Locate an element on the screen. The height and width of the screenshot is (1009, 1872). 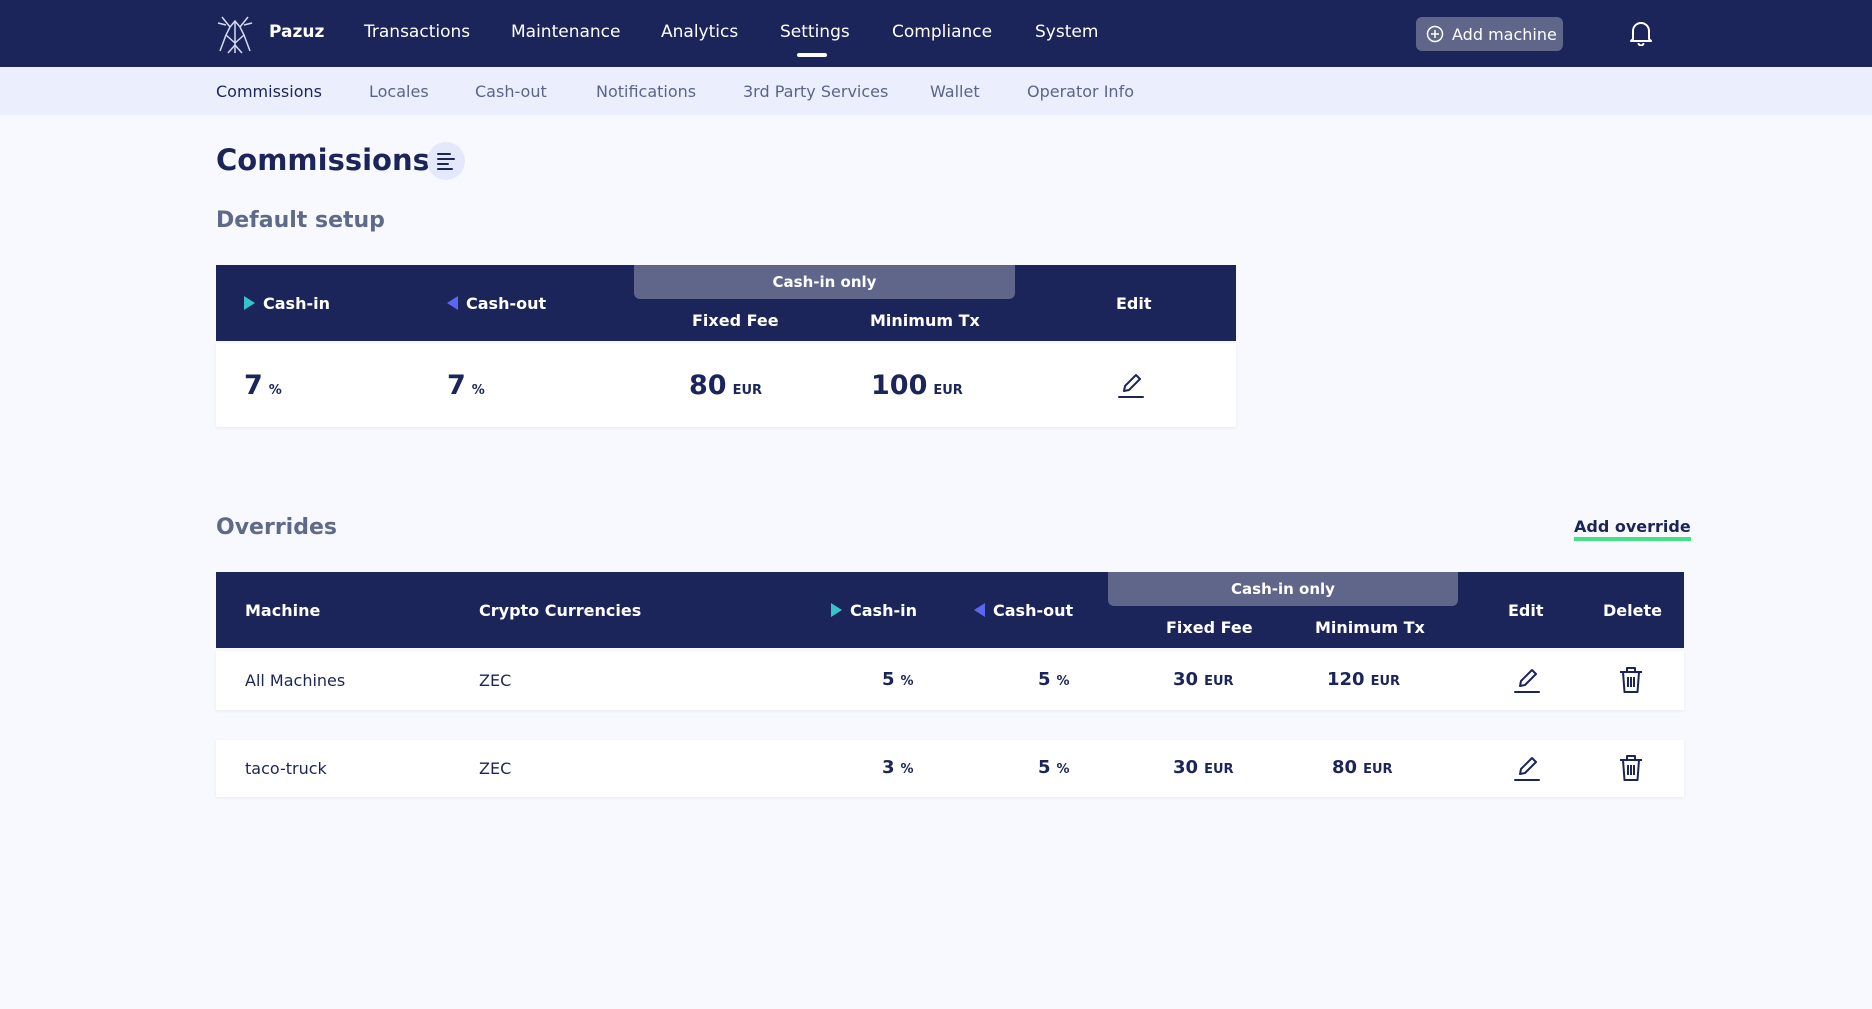
header-delete: Delete is located at coordinates (1632, 610).